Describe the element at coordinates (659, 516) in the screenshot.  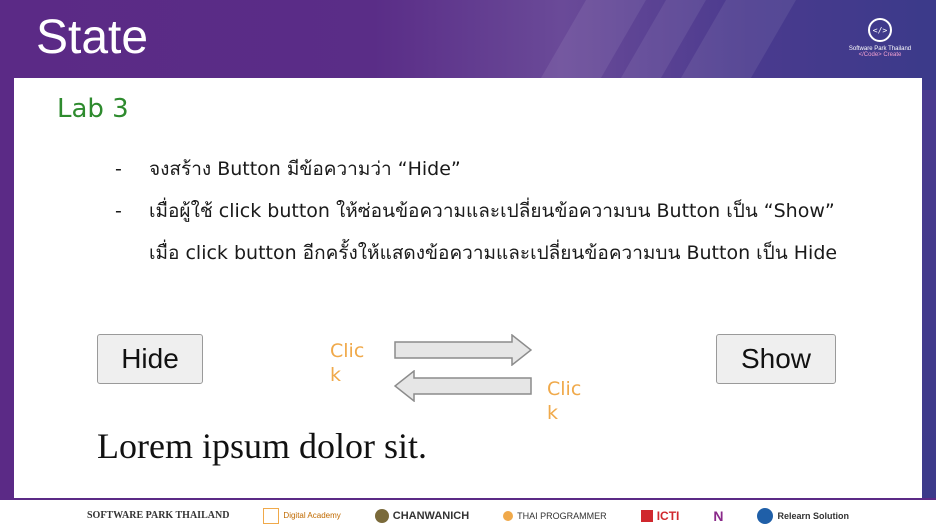
I see `sponsor-icti: ICTI` at that location.